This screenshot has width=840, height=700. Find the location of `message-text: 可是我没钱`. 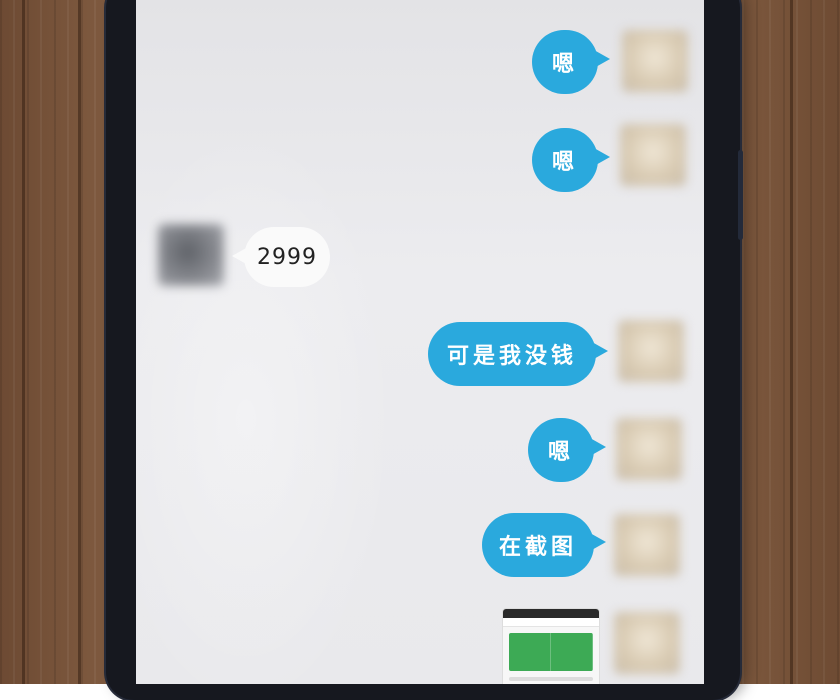

message-text: 可是我没钱 is located at coordinates (511, 356).